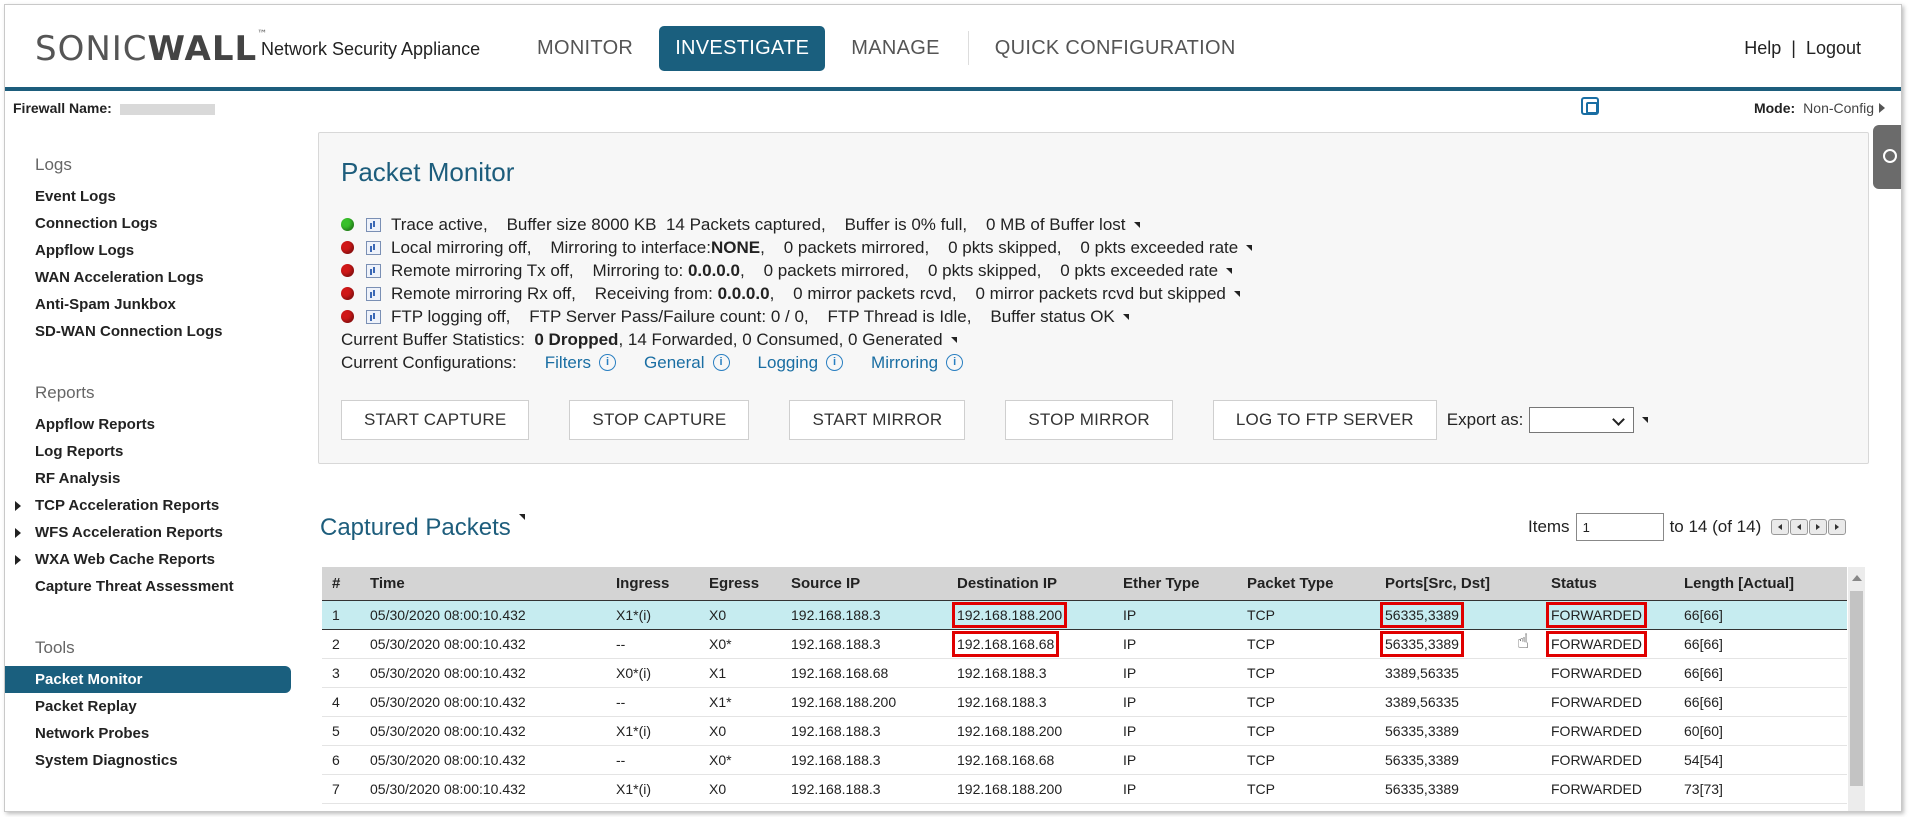 The width and height of the screenshot is (1909, 817). I want to click on config-link-logging: Logging, so click(788, 362).